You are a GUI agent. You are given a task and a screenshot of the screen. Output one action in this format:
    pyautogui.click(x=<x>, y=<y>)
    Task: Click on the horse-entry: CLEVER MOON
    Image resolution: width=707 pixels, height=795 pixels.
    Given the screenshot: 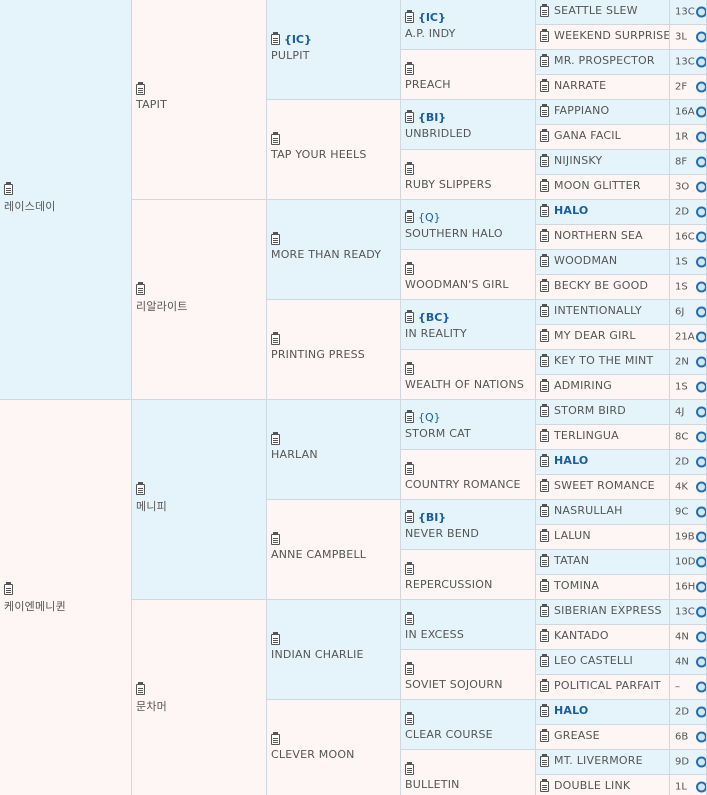 What is the action you would take?
    pyautogui.click(x=313, y=746)
    